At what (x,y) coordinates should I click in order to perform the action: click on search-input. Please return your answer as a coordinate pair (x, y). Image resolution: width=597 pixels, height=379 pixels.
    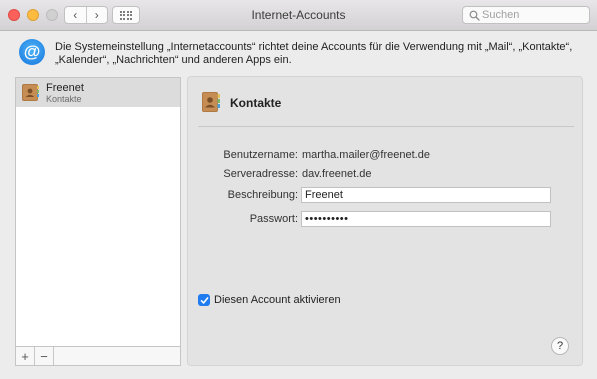
    Looking at the image, I should click on (532, 15).